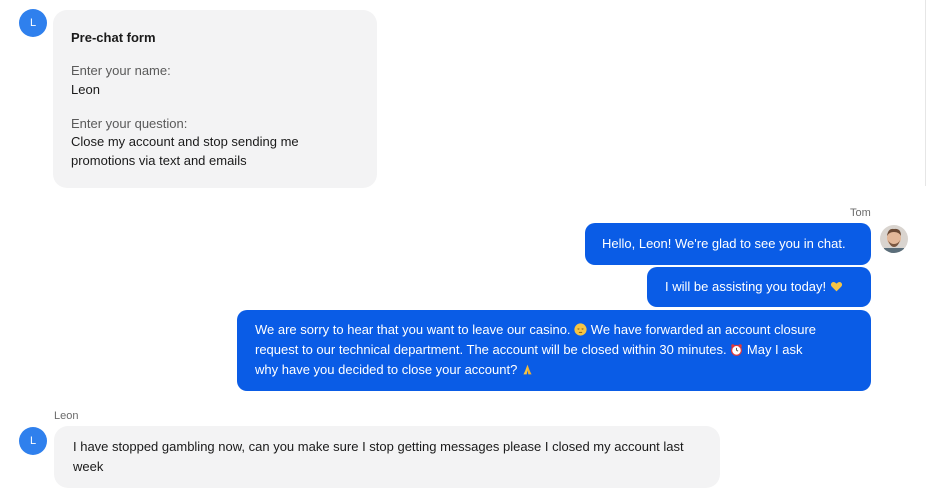  What do you see at coordinates (159, 160) in the screenshot?
I see `question-value-line-2: promotions via text and emails` at bounding box center [159, 160].